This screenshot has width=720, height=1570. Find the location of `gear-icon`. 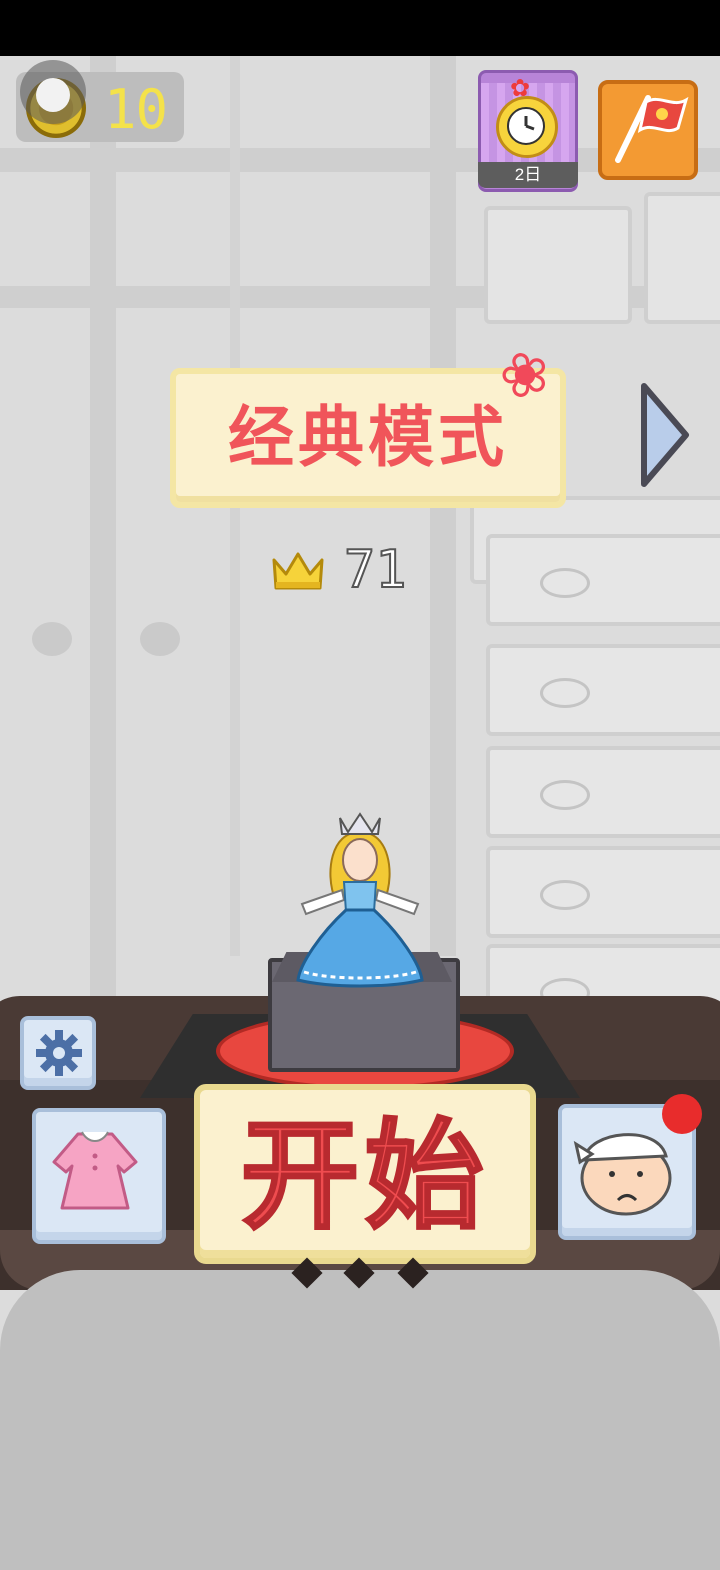

gear-icon is located at coordinates (59, 1053).